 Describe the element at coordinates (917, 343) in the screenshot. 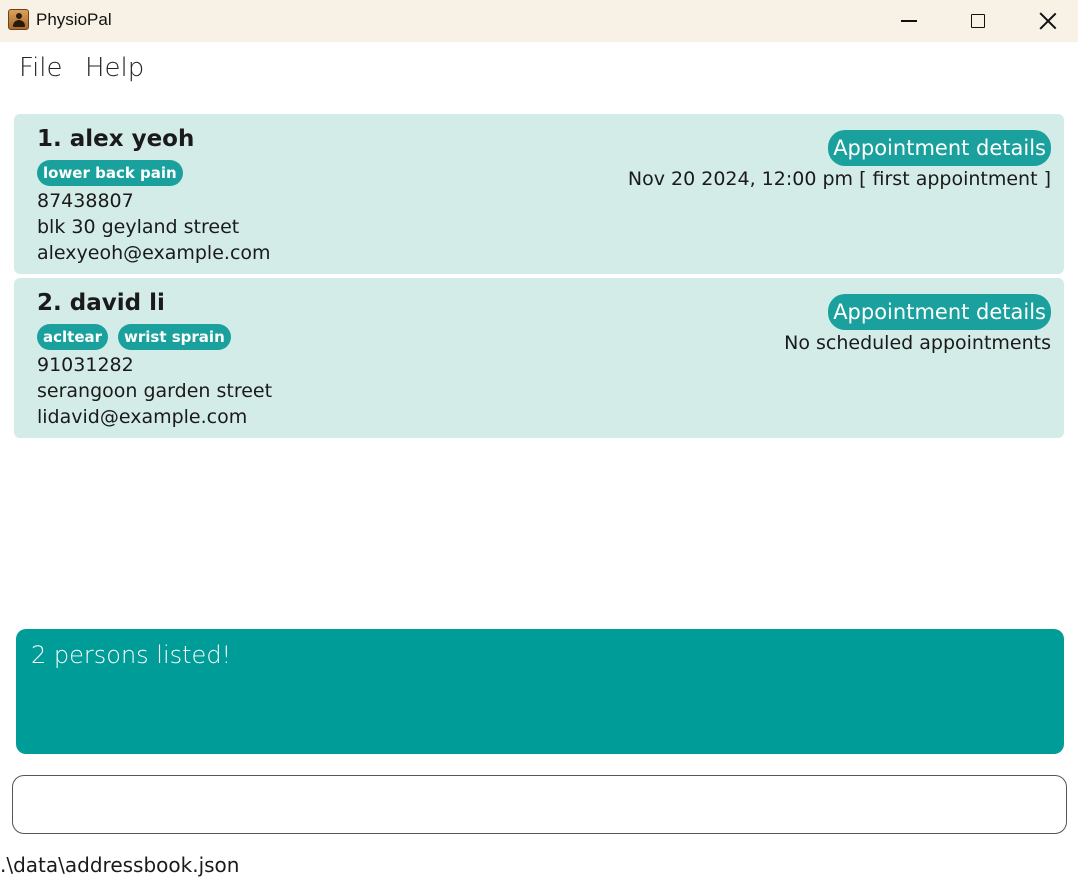

I see `appointment-info: No scheduled appointments` at that location.